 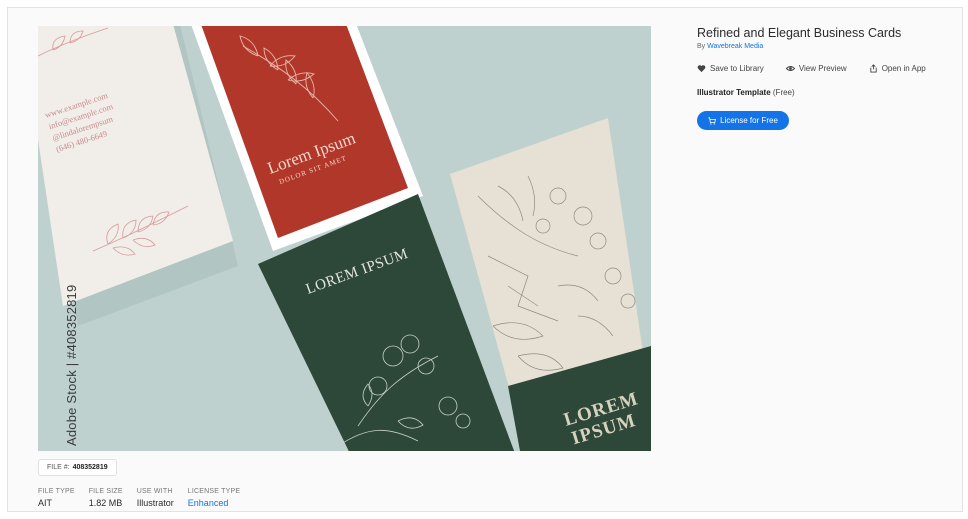 I want to click on meta-use-with: USE WITH Illustrator, so click(x=155, y=498).